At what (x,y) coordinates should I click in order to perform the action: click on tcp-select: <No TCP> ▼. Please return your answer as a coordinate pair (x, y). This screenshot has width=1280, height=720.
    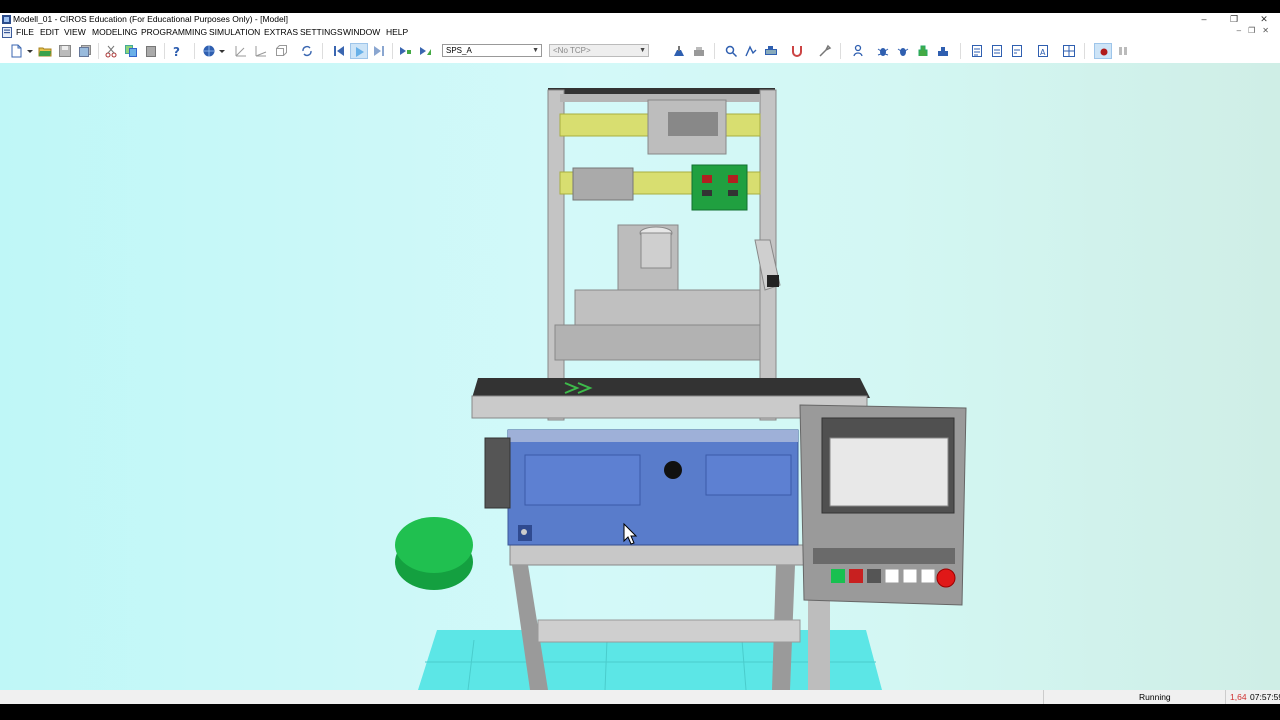
    Looking at the image, I should click on (599, 50).